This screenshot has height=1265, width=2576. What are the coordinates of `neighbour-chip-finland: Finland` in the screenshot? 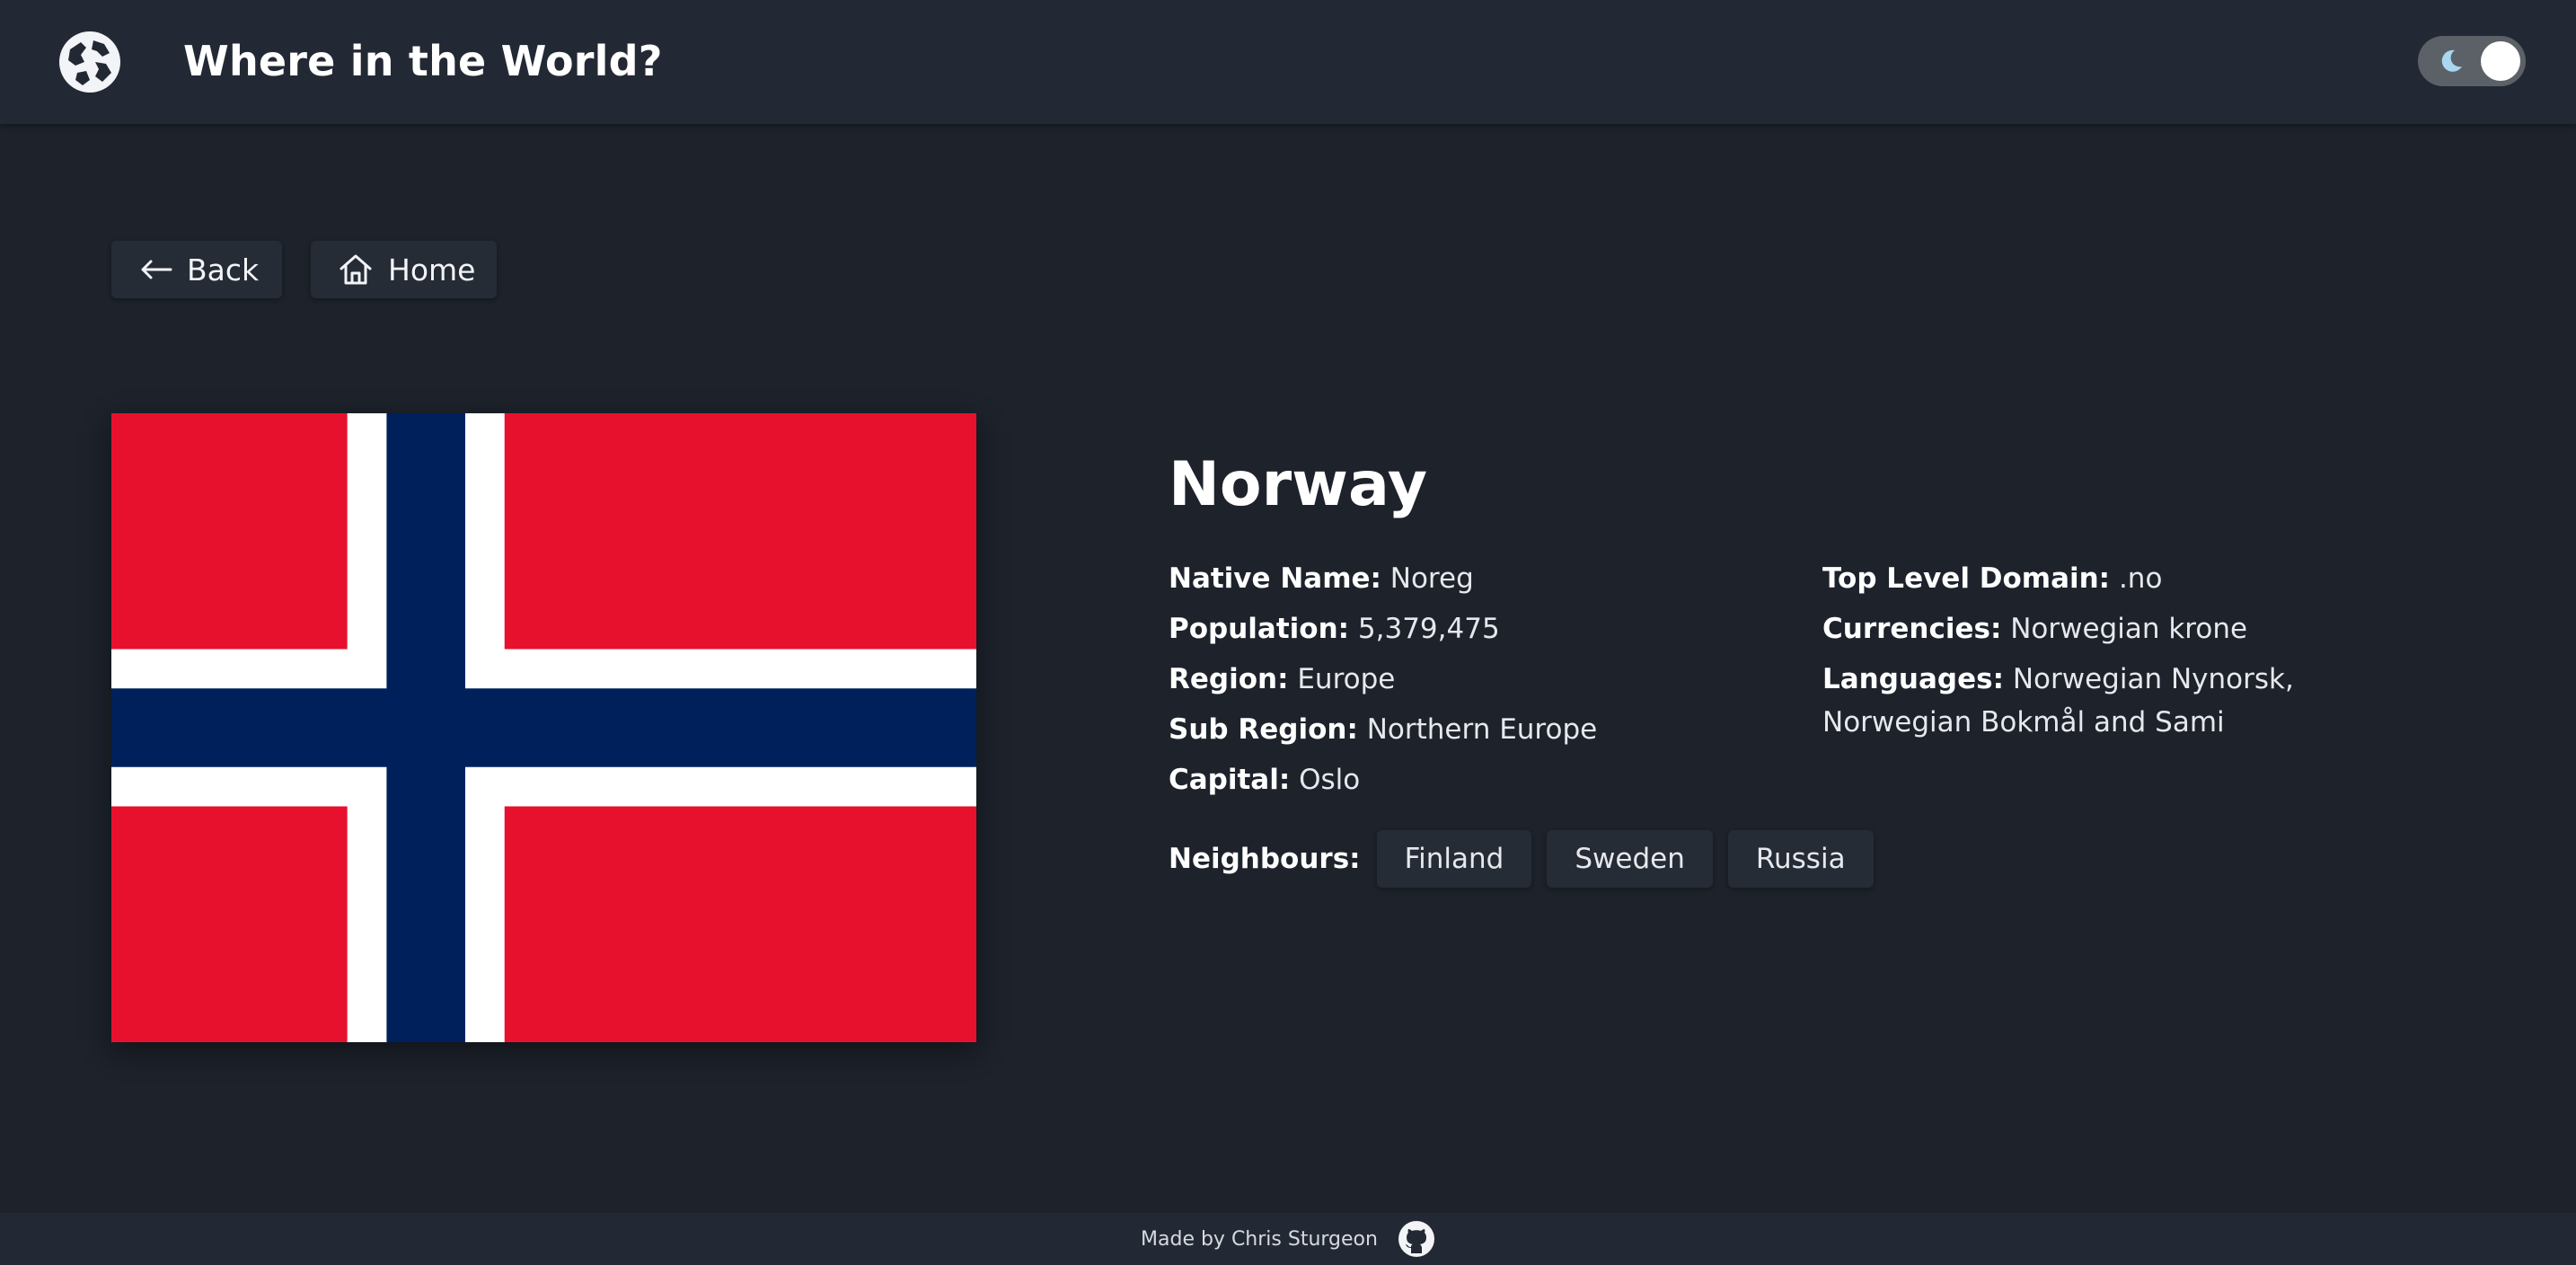 It's located at (1454, 859).